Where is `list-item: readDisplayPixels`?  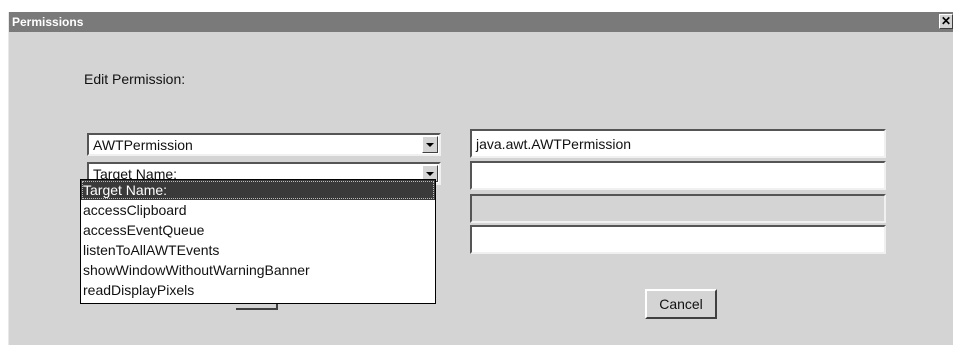 list-item: readDisplayPixels is located at coordinates (258, 290).